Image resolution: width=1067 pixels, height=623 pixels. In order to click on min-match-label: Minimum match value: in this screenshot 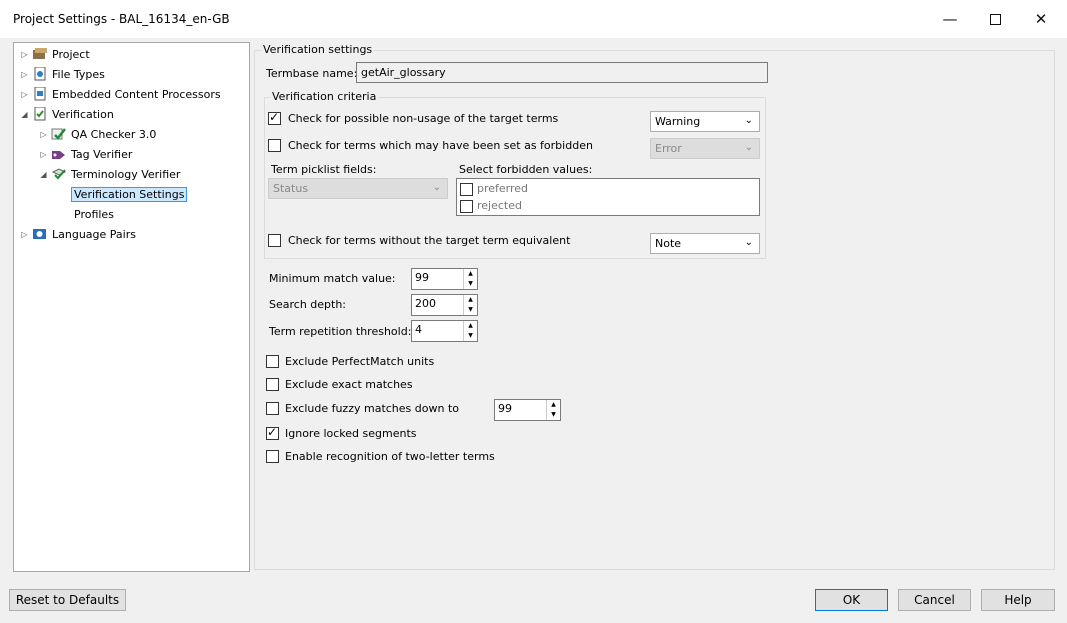, I will do `click(332, 278)`.